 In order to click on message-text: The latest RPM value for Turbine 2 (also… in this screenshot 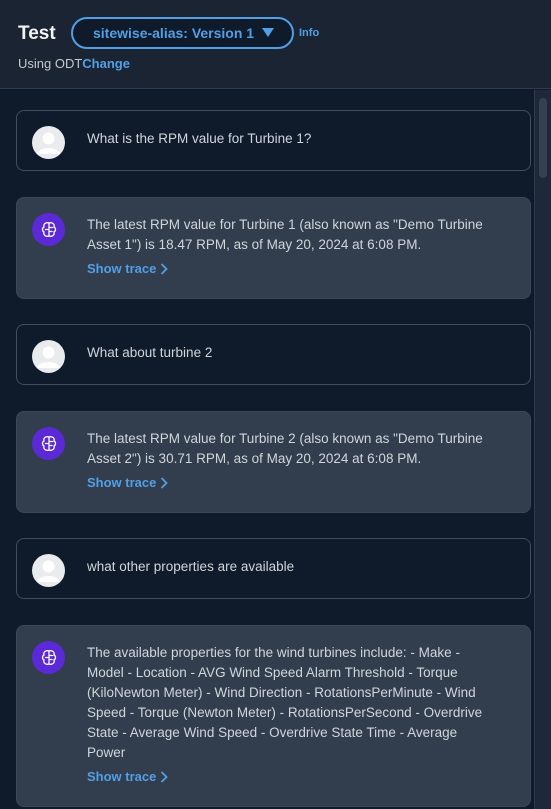, I will do `click(285, 448)`.